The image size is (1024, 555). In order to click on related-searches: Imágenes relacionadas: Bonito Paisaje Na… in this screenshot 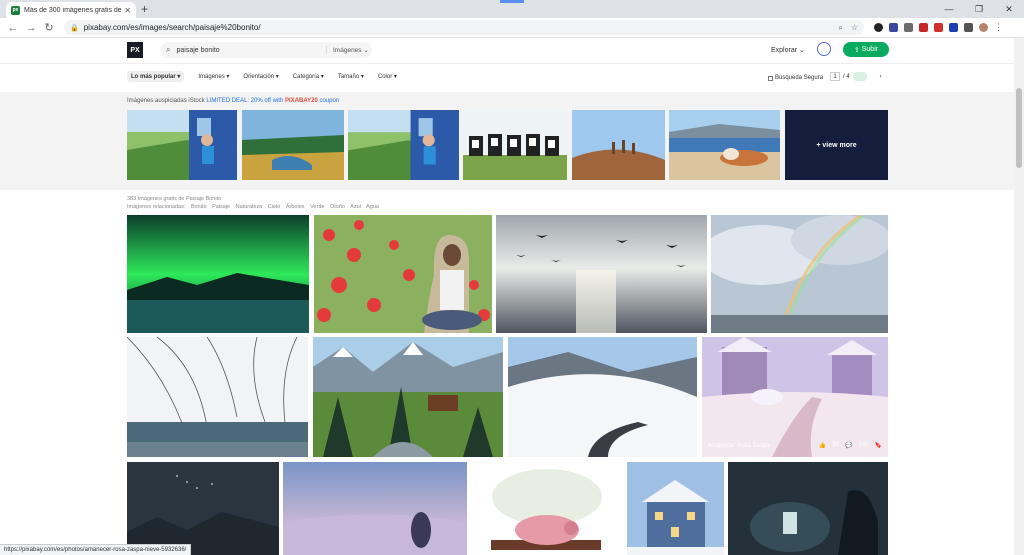, I will do `click(253, 207)`.